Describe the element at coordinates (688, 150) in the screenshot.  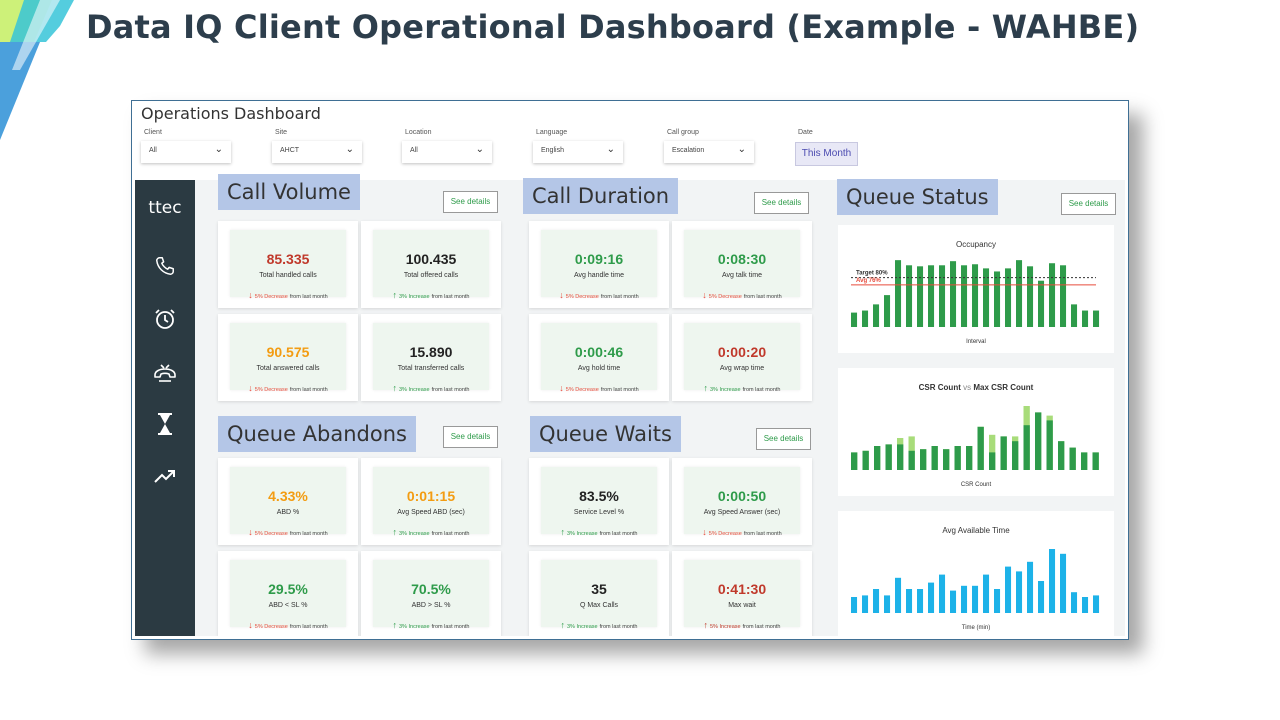
I see `select-value: Escalation` at that location.